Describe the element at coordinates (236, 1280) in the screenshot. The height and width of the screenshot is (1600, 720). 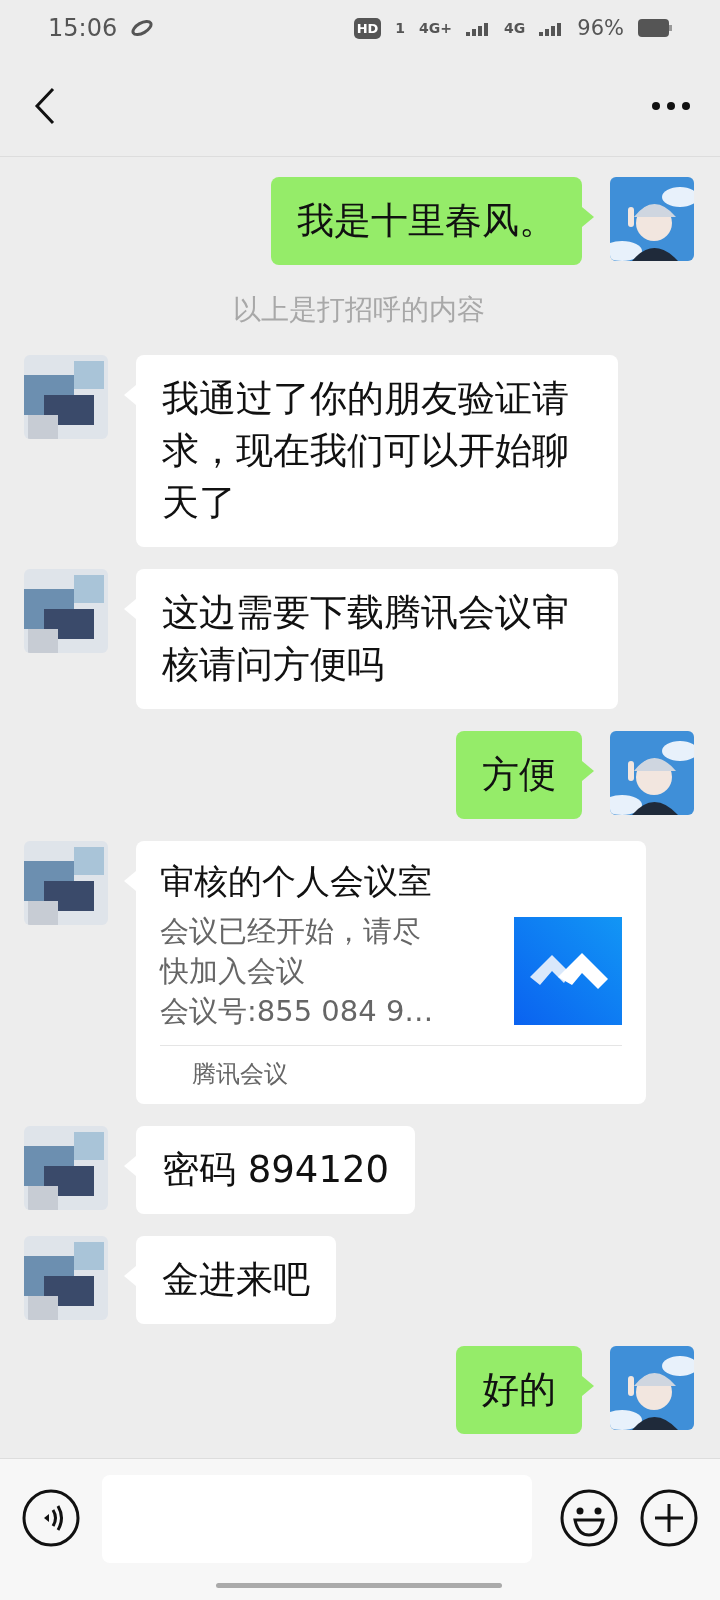
I see `message-bubble: 金进来吧` at that location.